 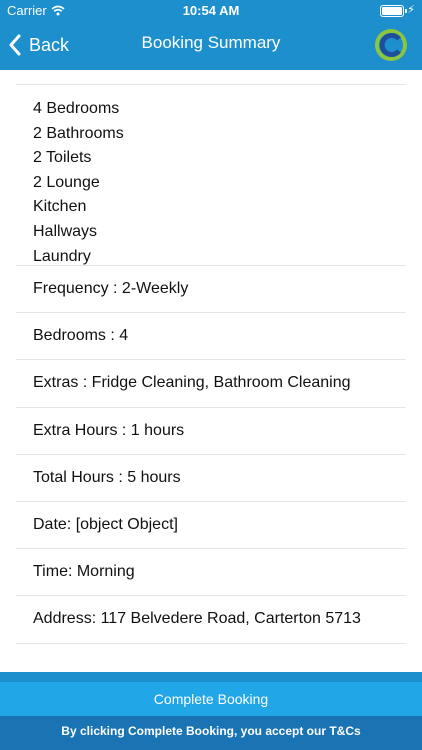 I want to click on page-title: Booking Summary, so click(x=211, y=42).